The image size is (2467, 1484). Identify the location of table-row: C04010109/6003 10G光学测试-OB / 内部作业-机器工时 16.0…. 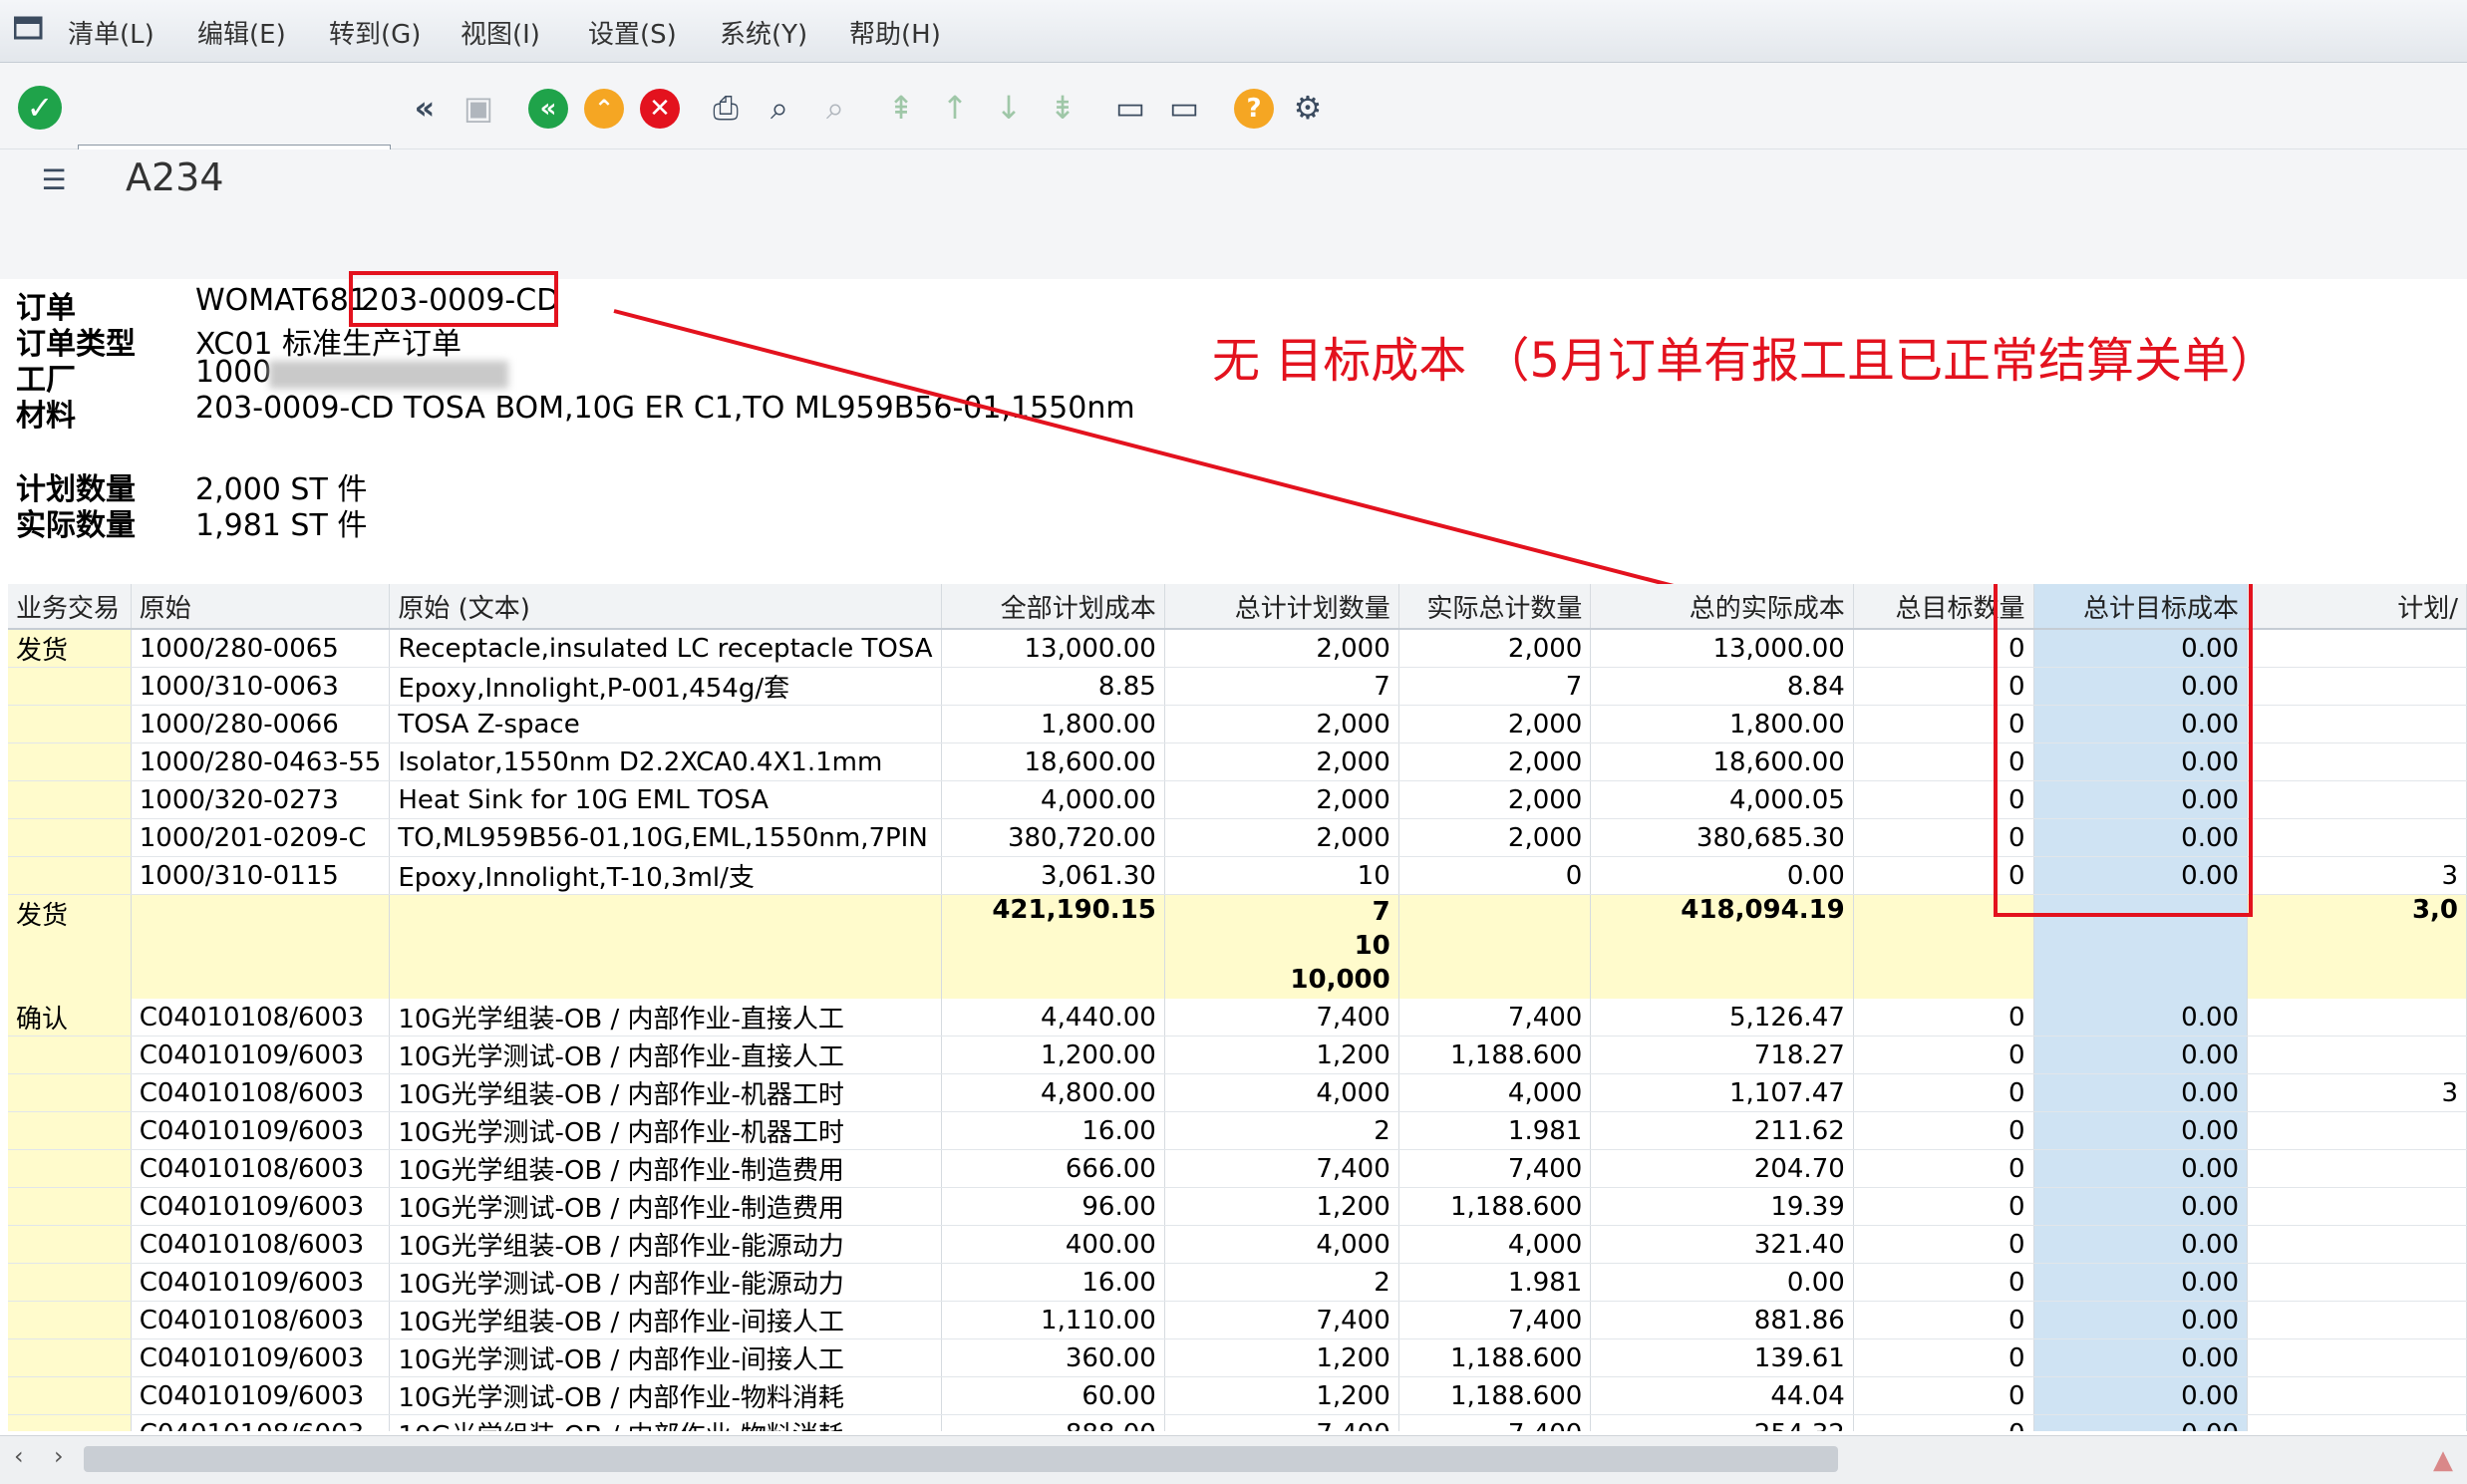
(1237, 1130).